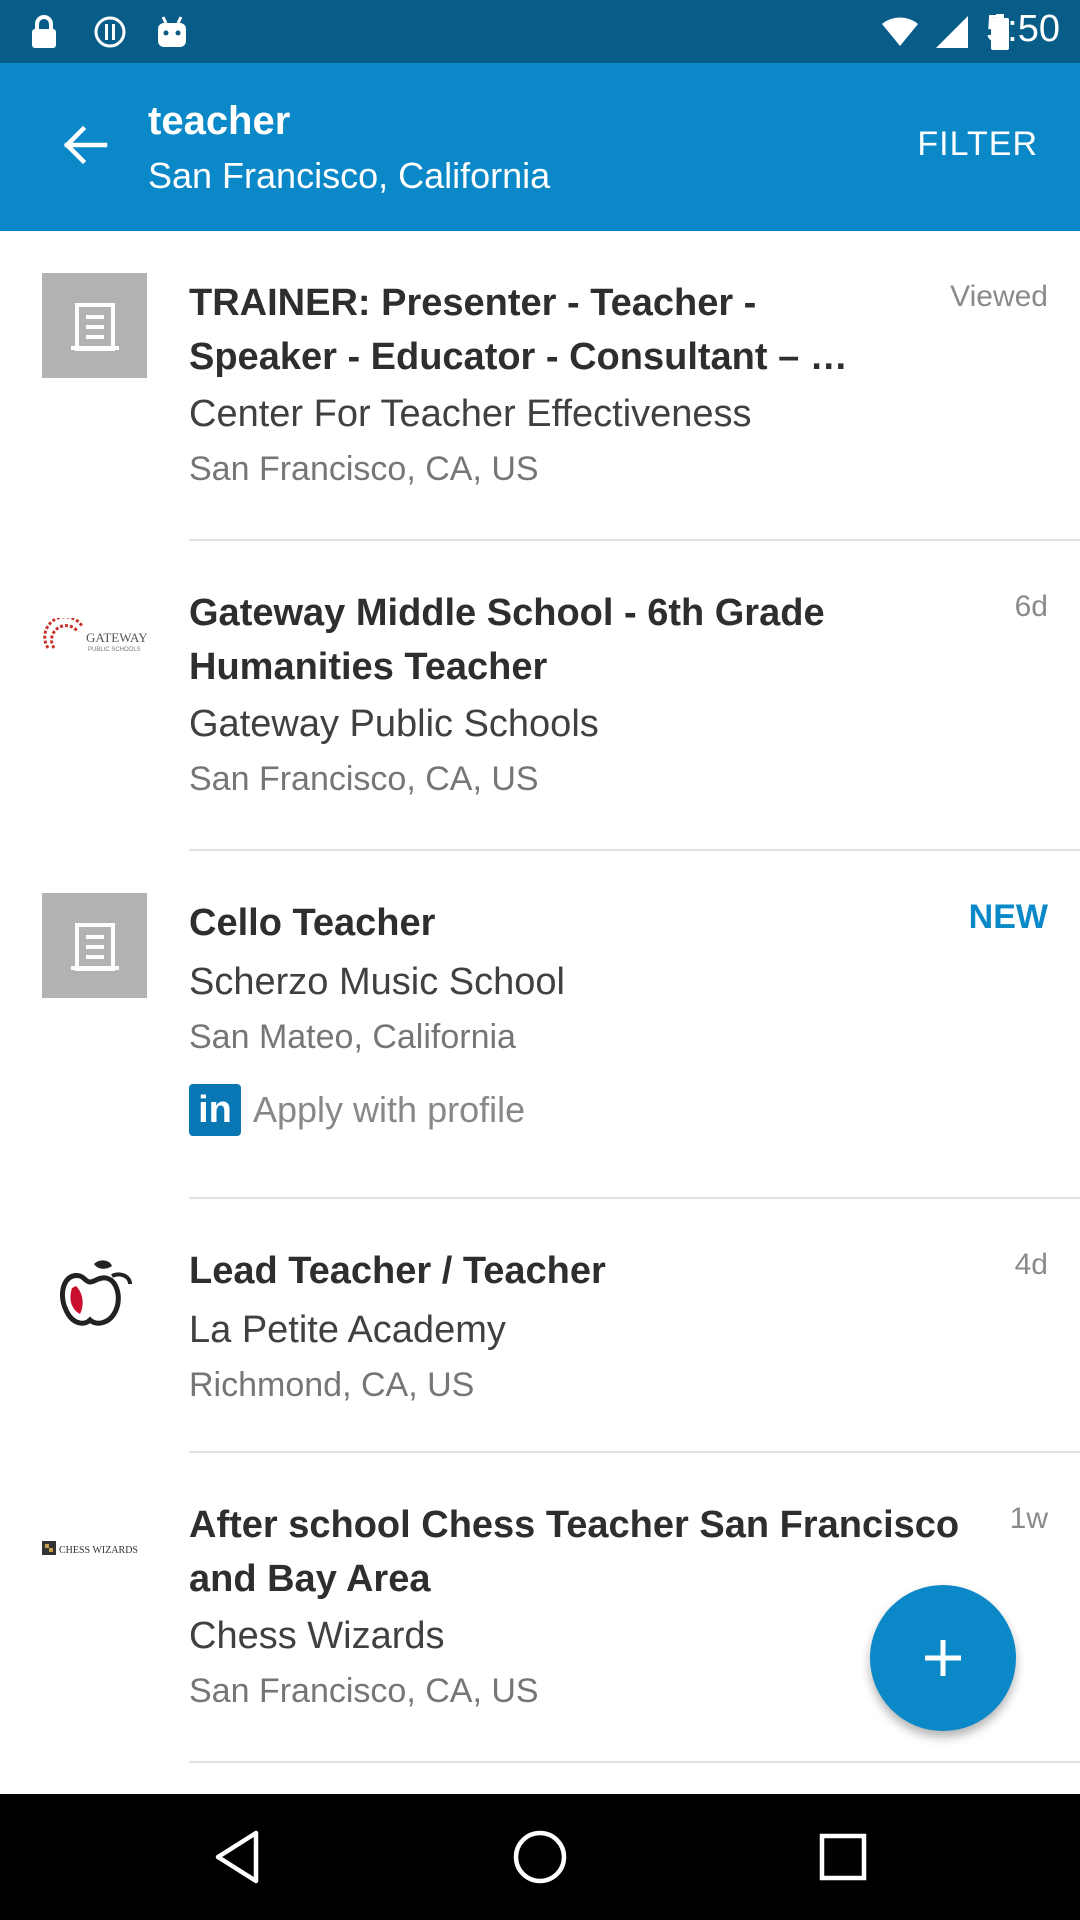 This screenshot has width=1080, height=1920. What do you see at coordinates (1008, 917) in the screenshot?
I see `new-badge: NEW` at bounding box center [1008, 917].